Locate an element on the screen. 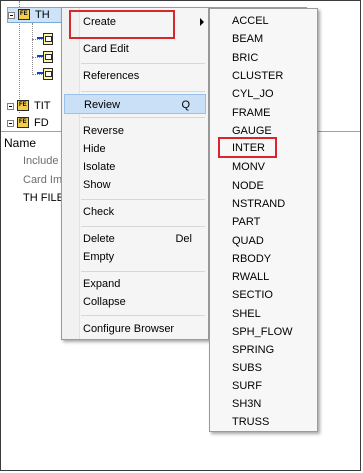 This screenshot has height=473, width=363. submenu-item-nstrand: NSTRAND is located at coordinates (258, 204).